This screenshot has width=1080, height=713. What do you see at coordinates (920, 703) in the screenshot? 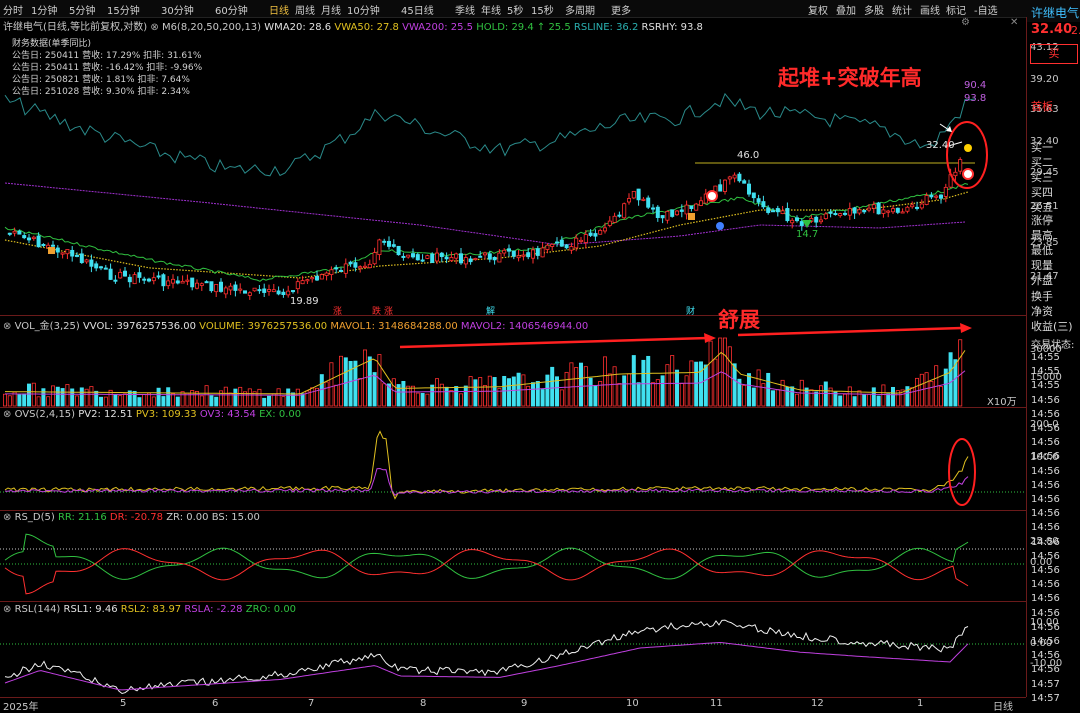
I see `x-axis-label: 1` at bounding box center [920, 703].